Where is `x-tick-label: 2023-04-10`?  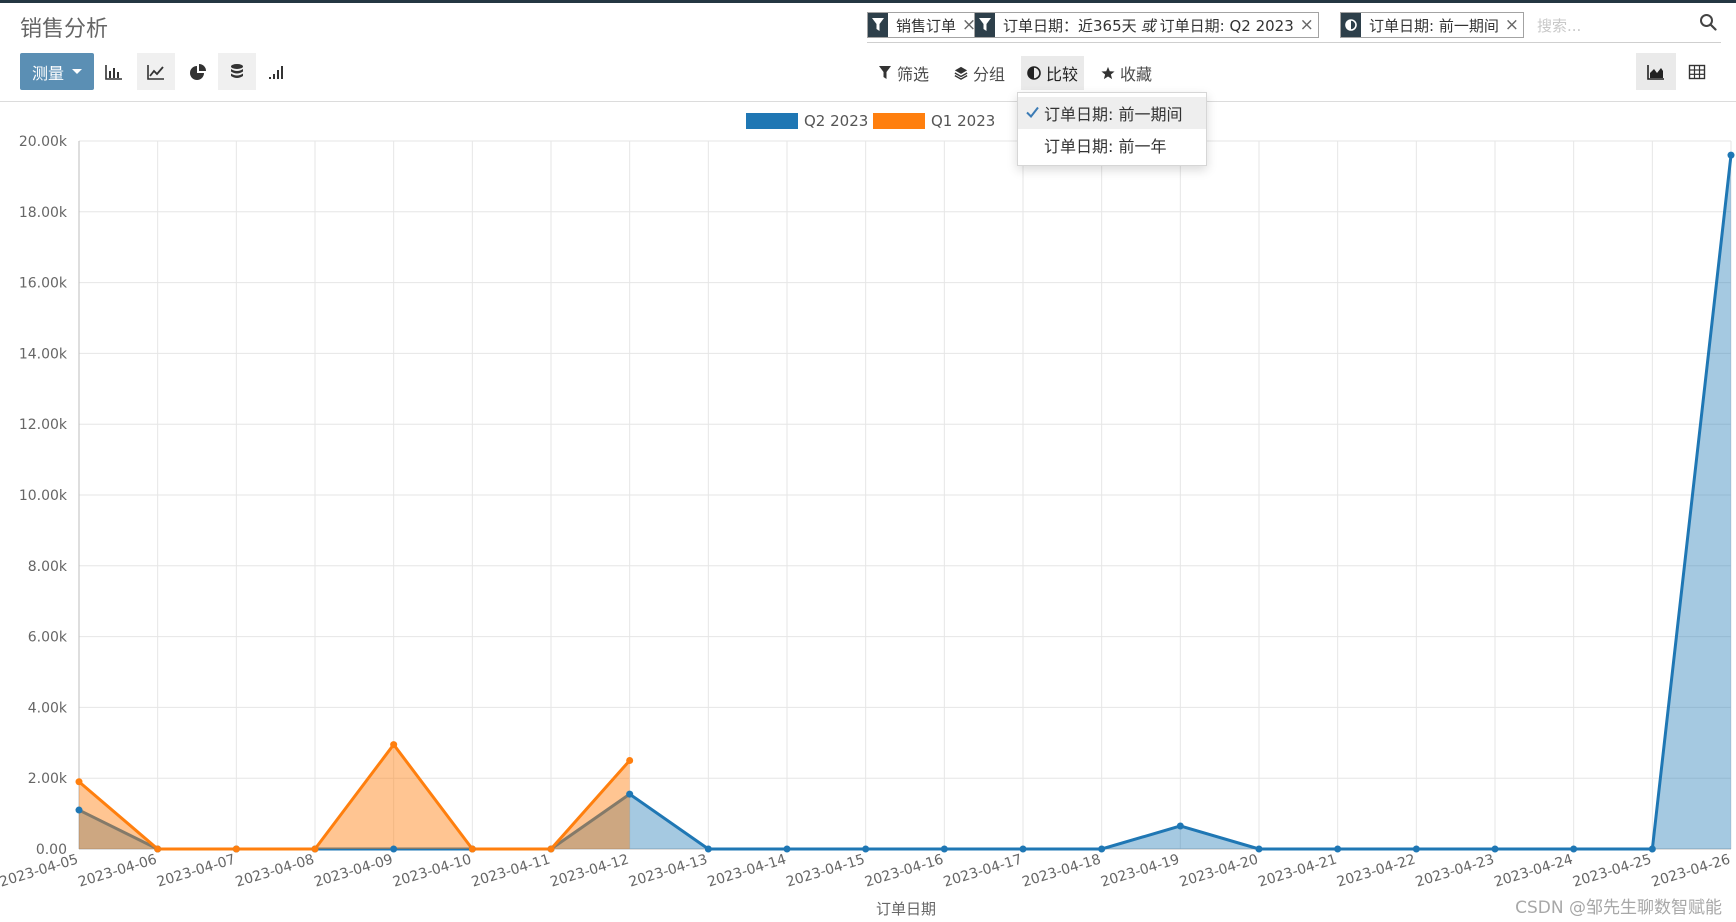 x-tick-label: 2023-04-10 is located at coordinates (432, 871).